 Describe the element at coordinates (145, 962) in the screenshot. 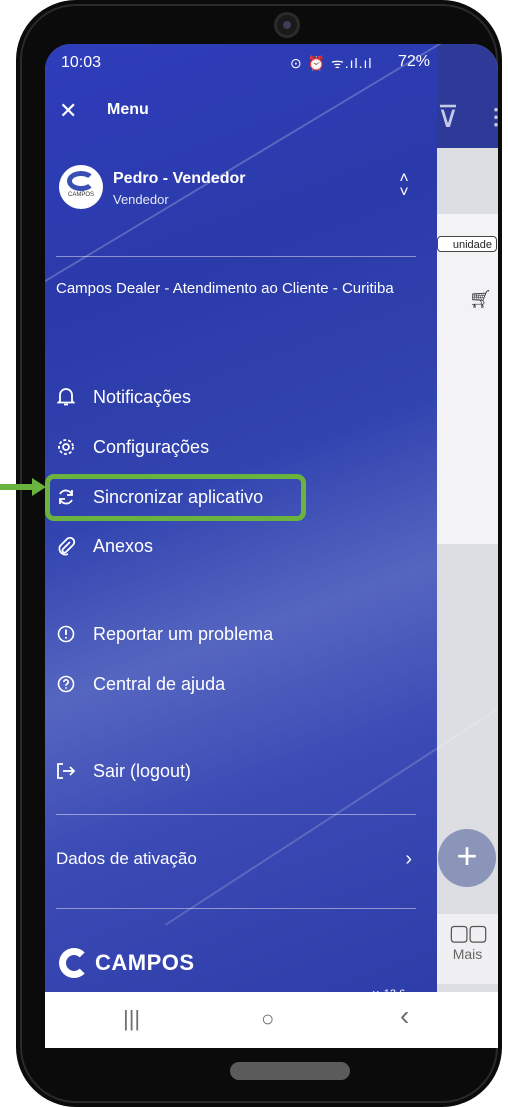

I see `brand-name: CAMPOS` at that location.